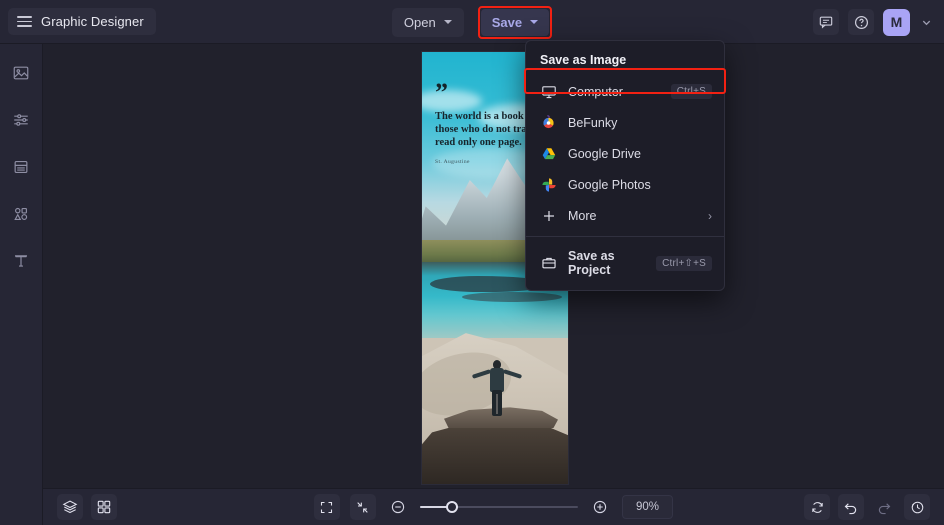 This screenshot has height=525, width=944. Describe the element at coordinates (625, 236) in the screenshot. I see `menu-divider` at that location.